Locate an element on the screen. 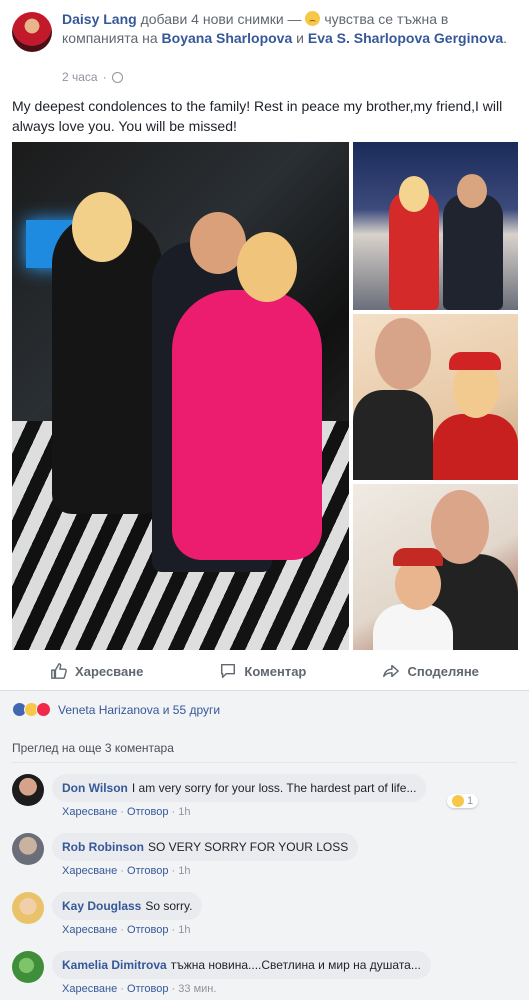 This screenshot has height=1000, width=529. comment-time: 33 мин. is located at coordinates (197, 989).